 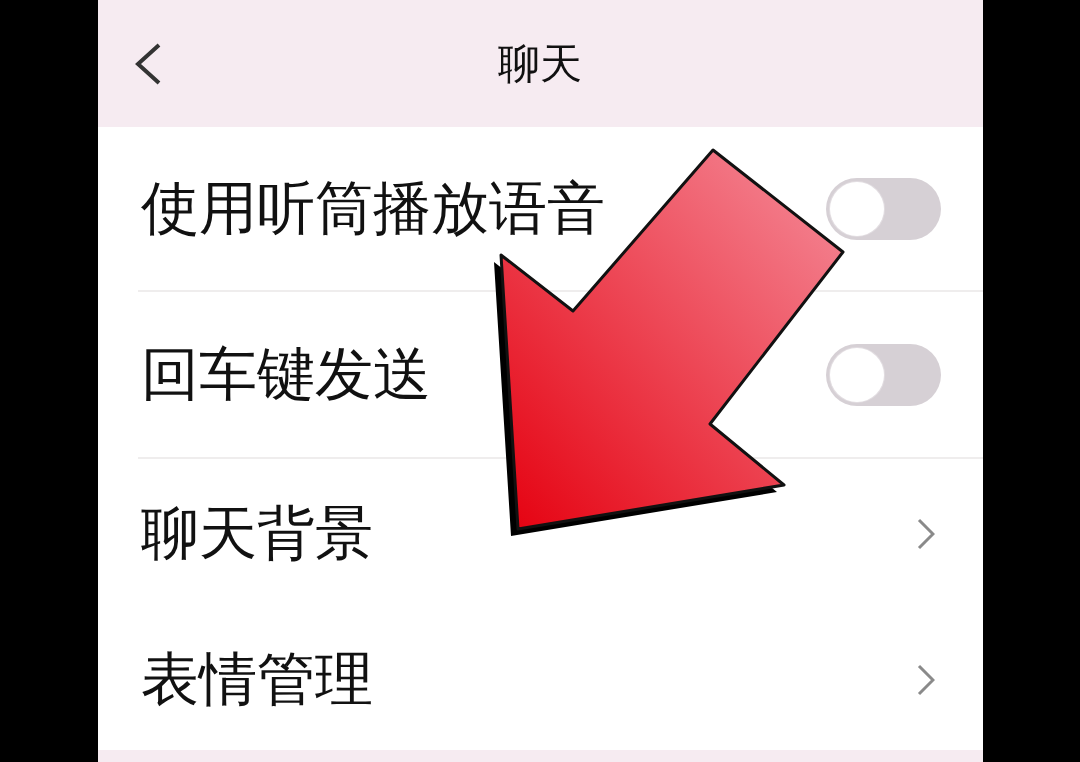 I want to click on back-button, so click(x=147, y=63).